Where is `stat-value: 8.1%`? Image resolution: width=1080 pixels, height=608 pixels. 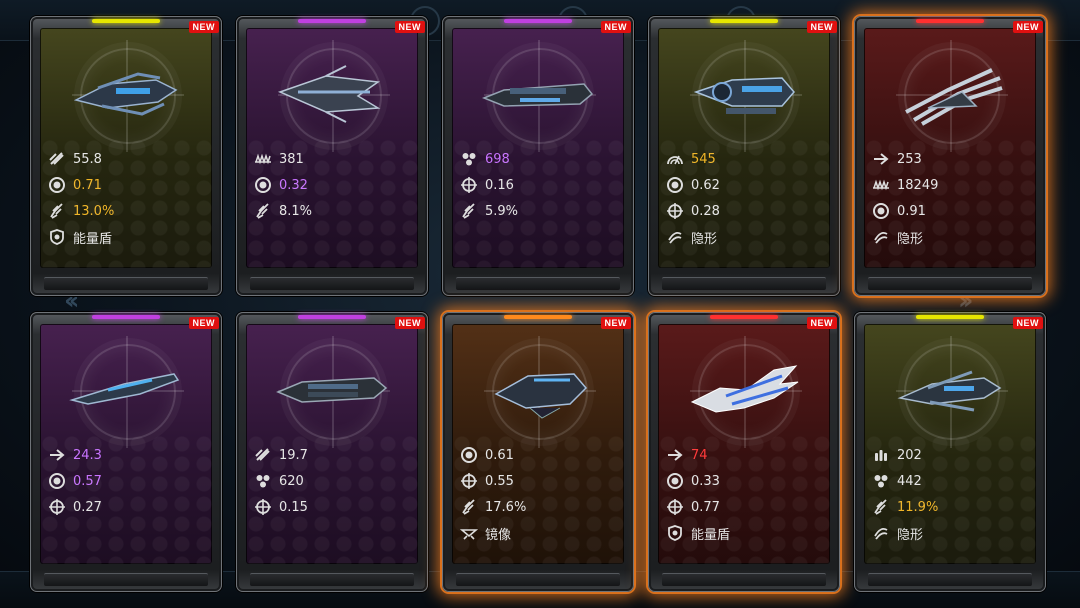 stat-value: 8.1% is located at coordinates (296, 211).